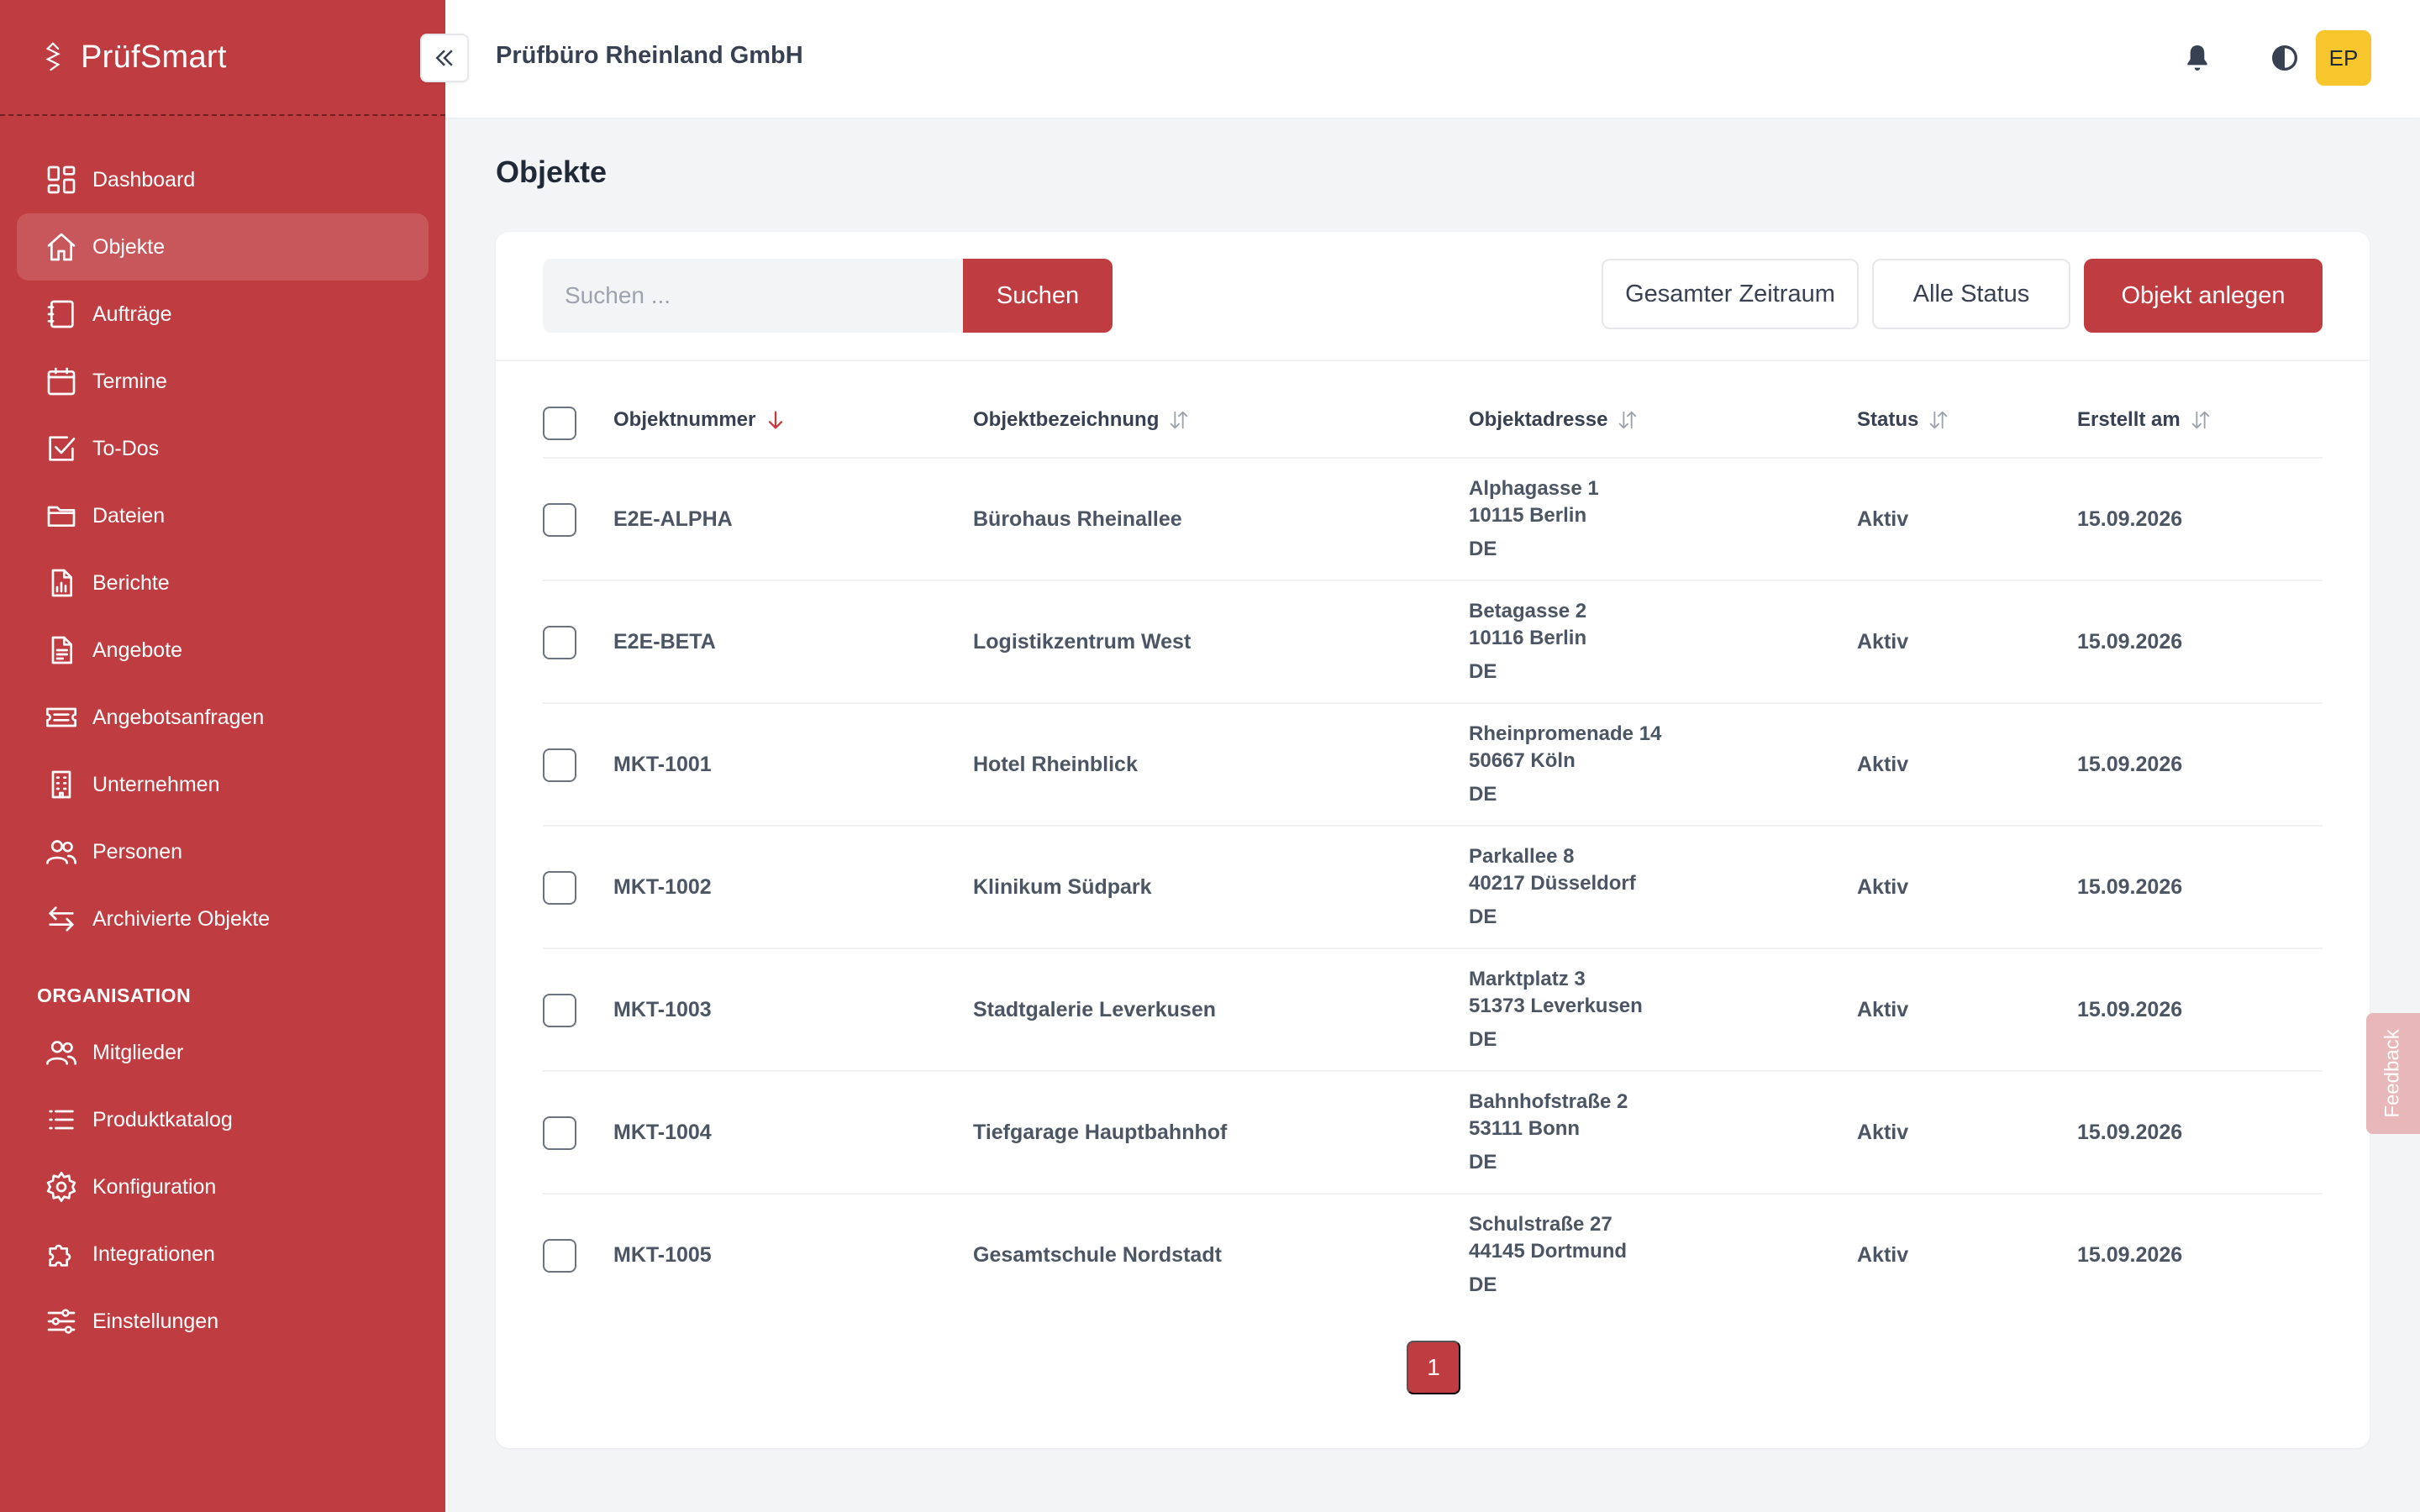 The height and width of the screenshot is (1512, 2420). Describe the element at coordinates (1055, 764) in the screenshot. I see `object-name: Hotel Rheinblick` at that location.